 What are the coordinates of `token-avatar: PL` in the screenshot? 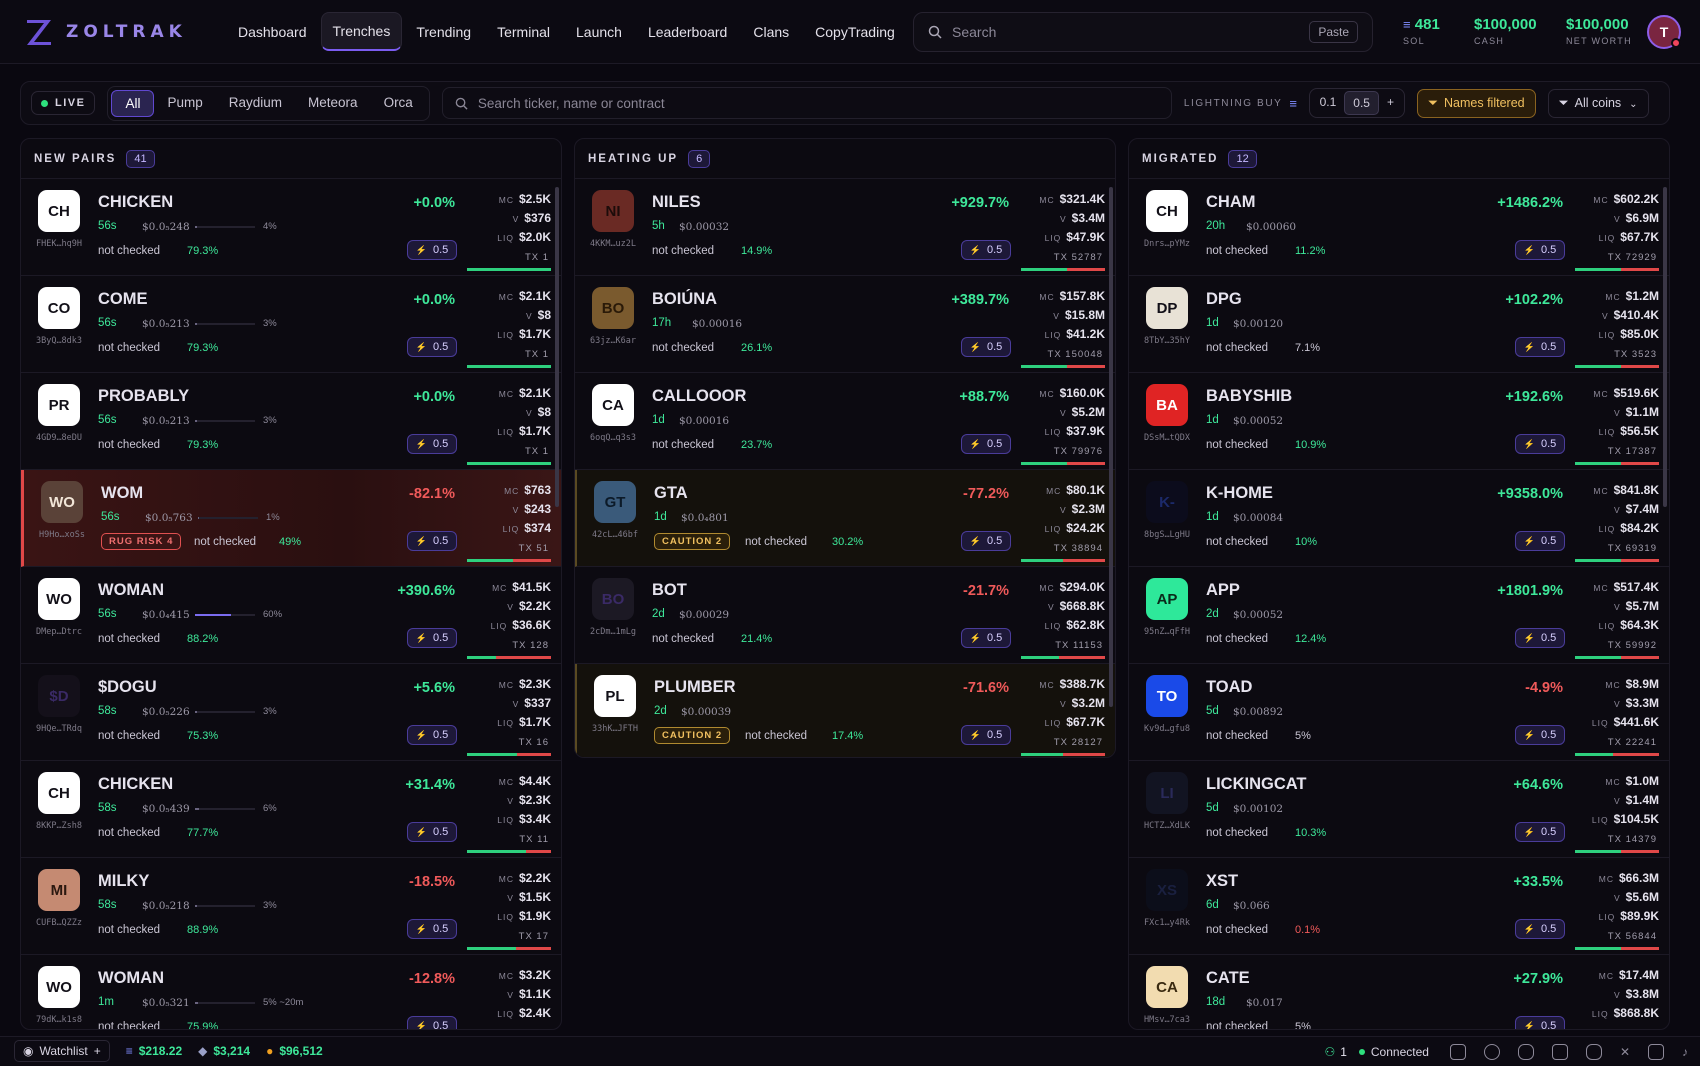 It's located at (615, 696).